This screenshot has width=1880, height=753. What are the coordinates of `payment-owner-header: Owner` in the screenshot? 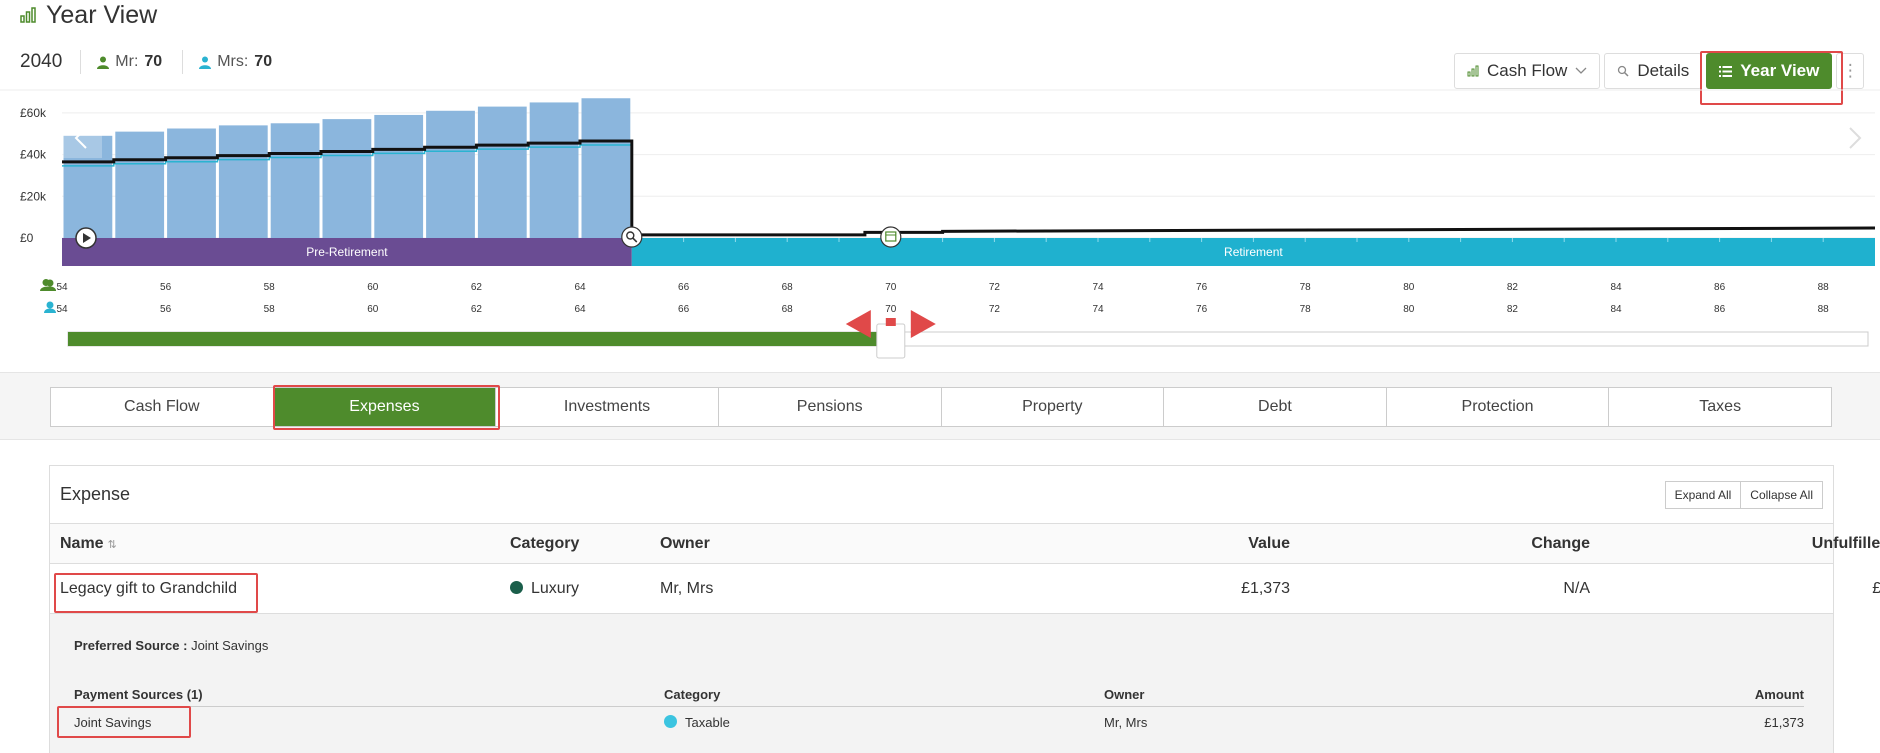 It's located at (1354, 697).